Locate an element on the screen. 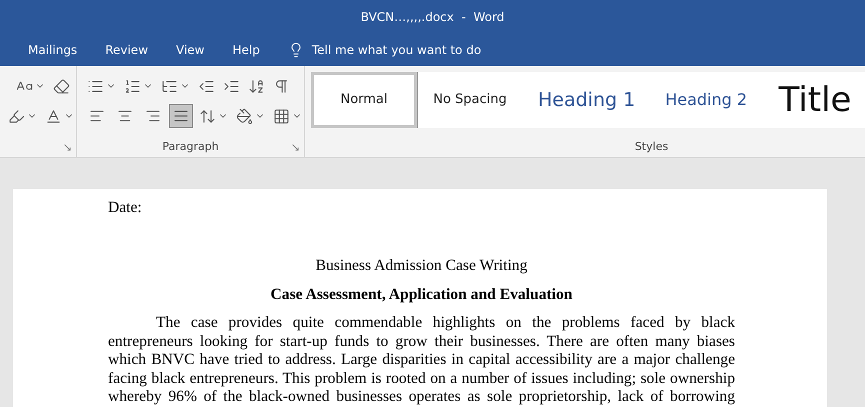 The image size is (865, 407). ribbon-tab: Mailings is located at coordinates (53, 49).